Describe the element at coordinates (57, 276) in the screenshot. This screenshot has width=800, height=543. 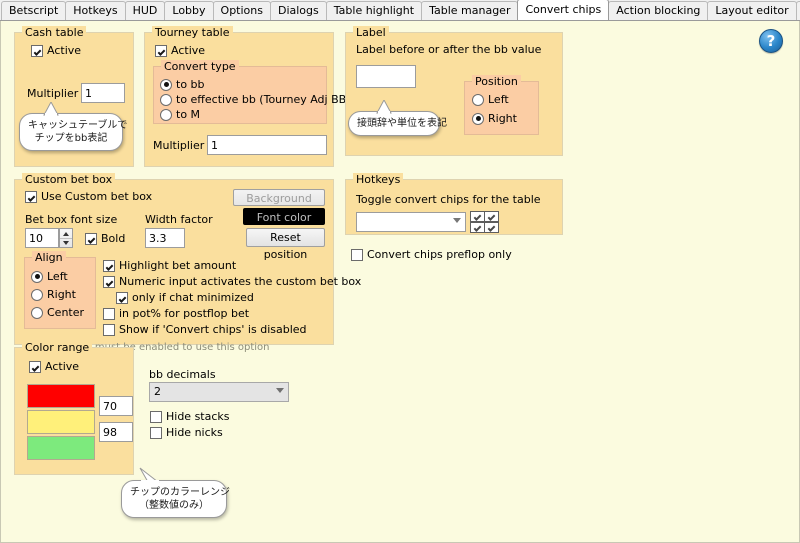
I see `align-left-label: Left` at that location.